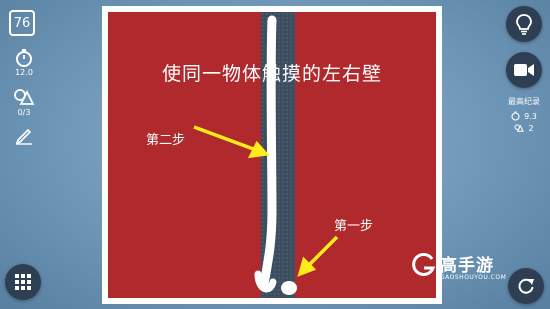 This screenshot has width=550, height=309. I want to click on arrow-step2, so click(231, 142).